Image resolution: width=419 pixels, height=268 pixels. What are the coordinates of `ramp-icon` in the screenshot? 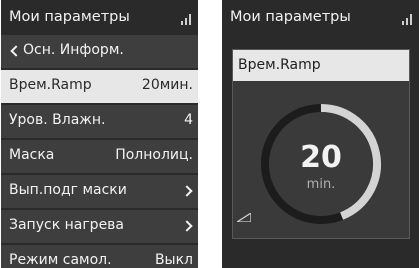 It's located at (244, 217).